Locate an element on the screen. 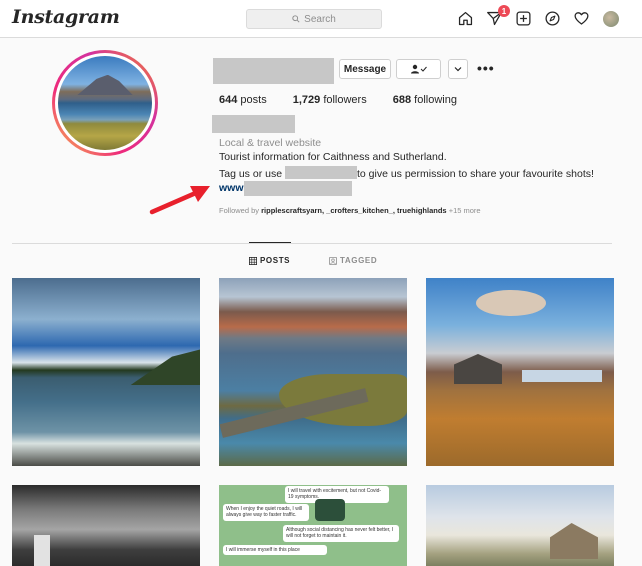 The image size is (642, 566). post-text-line: I will immerse myself in this place is located at coordinates (275, 550).